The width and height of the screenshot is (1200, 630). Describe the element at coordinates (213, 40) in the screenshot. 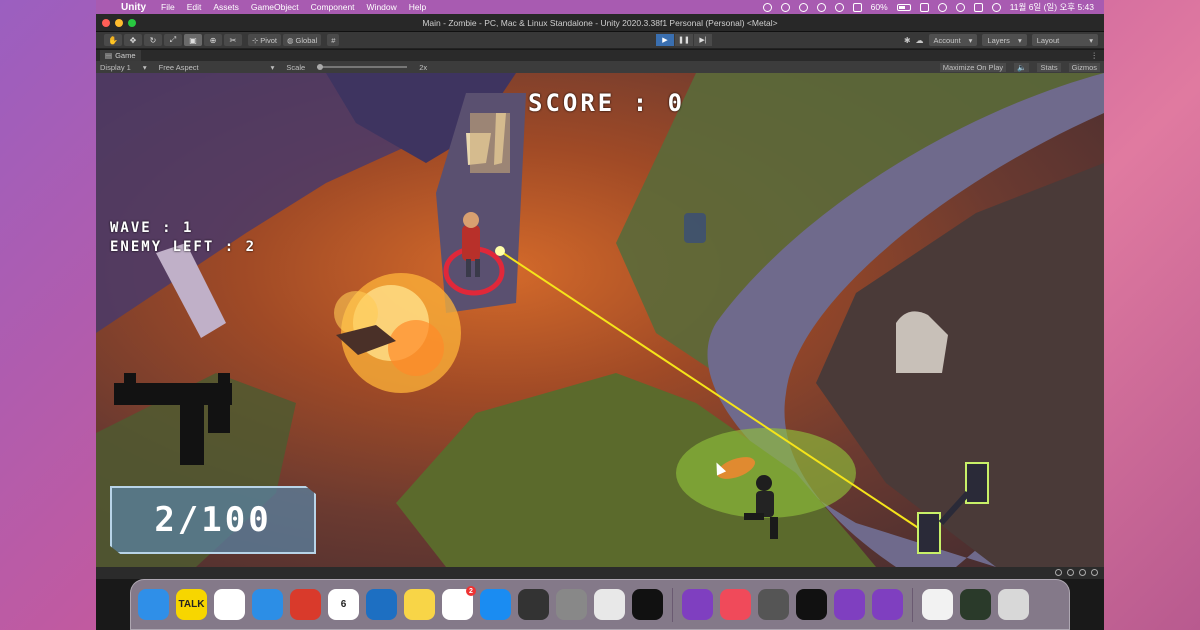

I see `transform-tool-icon: ⊕` at that location.